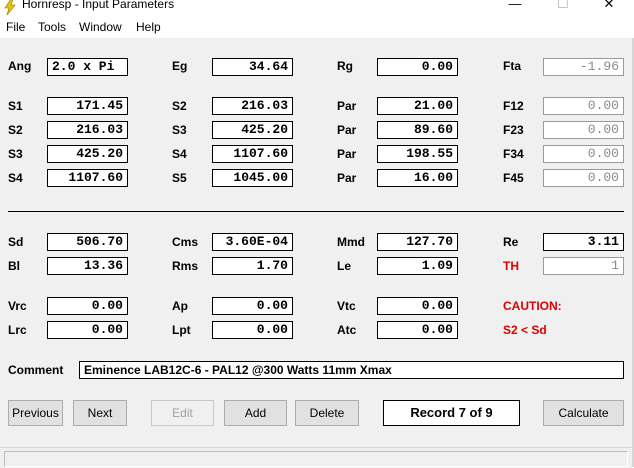 The image size is (634, 468). Describe the element at coordinates (185, 242) in the screenshot. I see `cms-label: Cms` at that location.